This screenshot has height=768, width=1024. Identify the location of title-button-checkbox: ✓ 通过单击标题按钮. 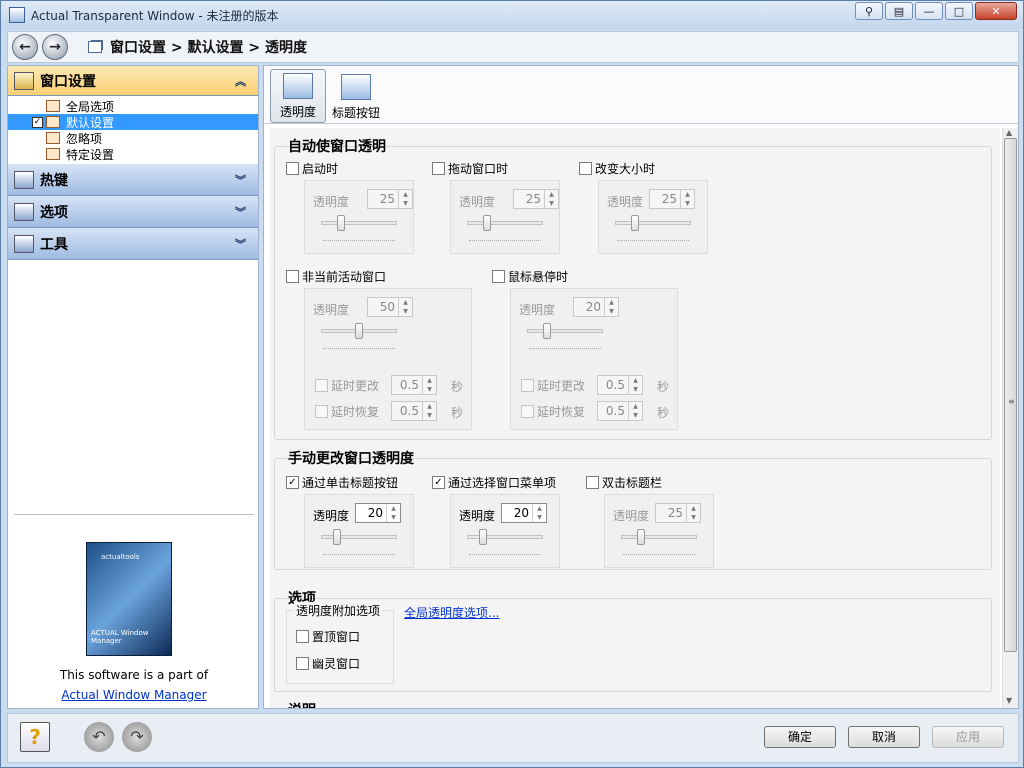
(342, 482).